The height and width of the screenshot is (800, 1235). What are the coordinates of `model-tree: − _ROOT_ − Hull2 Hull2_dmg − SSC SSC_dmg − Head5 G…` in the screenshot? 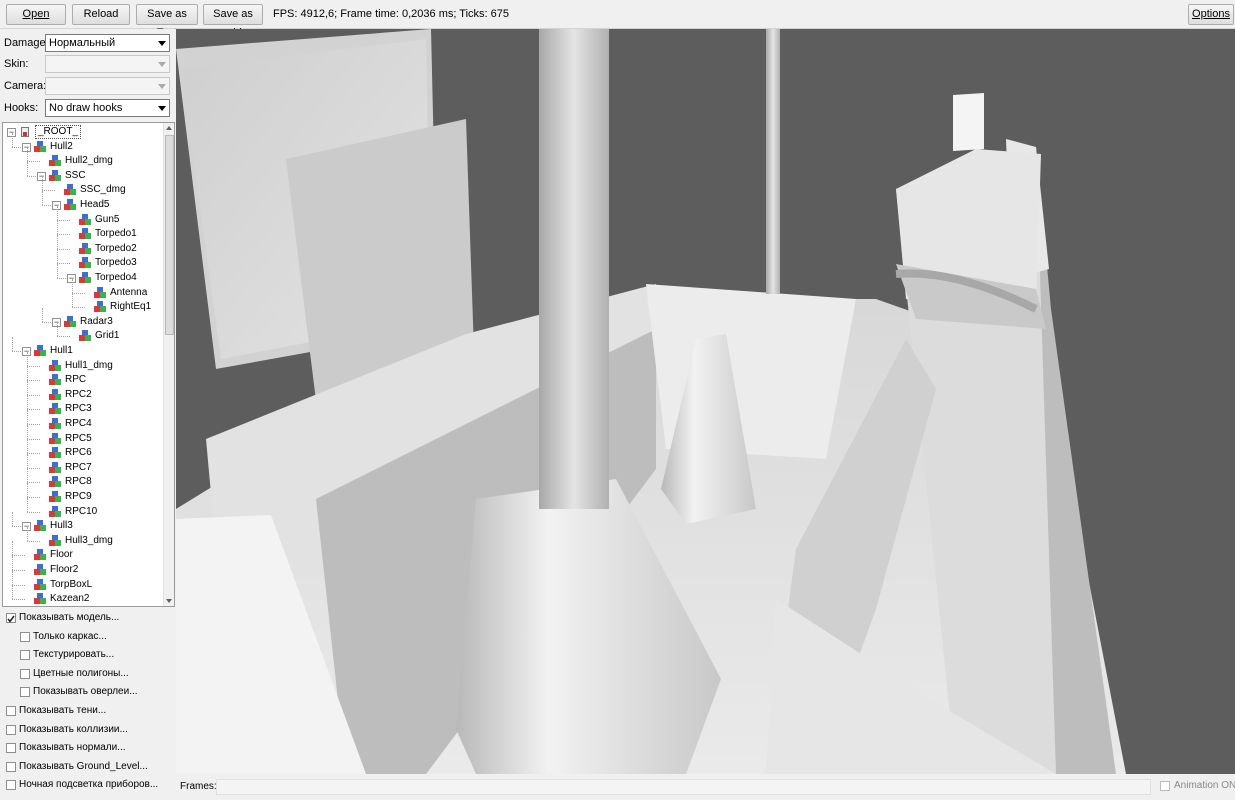 It's located at (88, 364).